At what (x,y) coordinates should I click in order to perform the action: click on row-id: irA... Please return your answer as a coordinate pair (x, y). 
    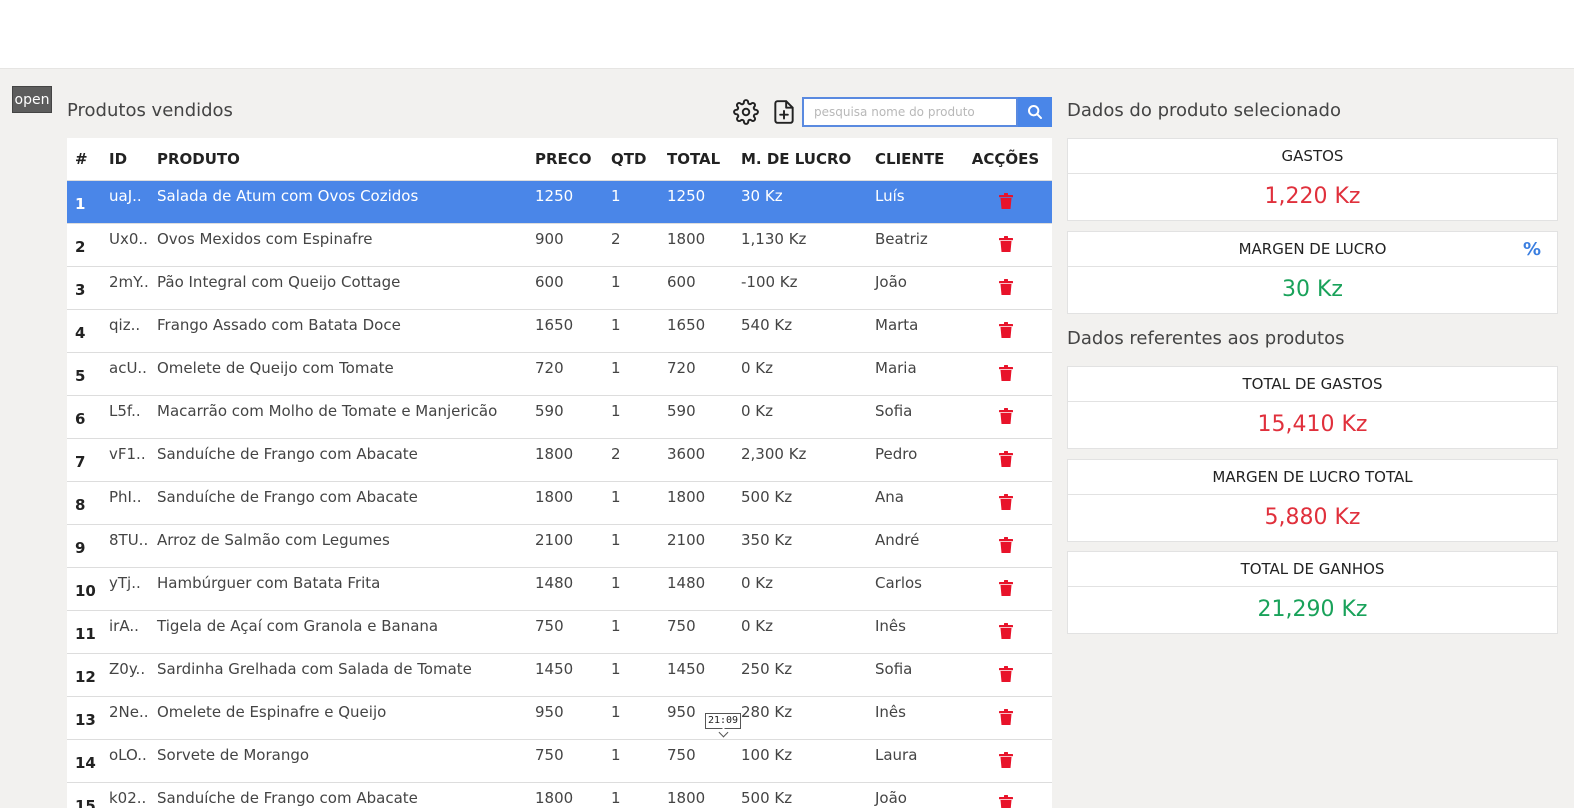
    Looking at the image, I should click on (125, 632).